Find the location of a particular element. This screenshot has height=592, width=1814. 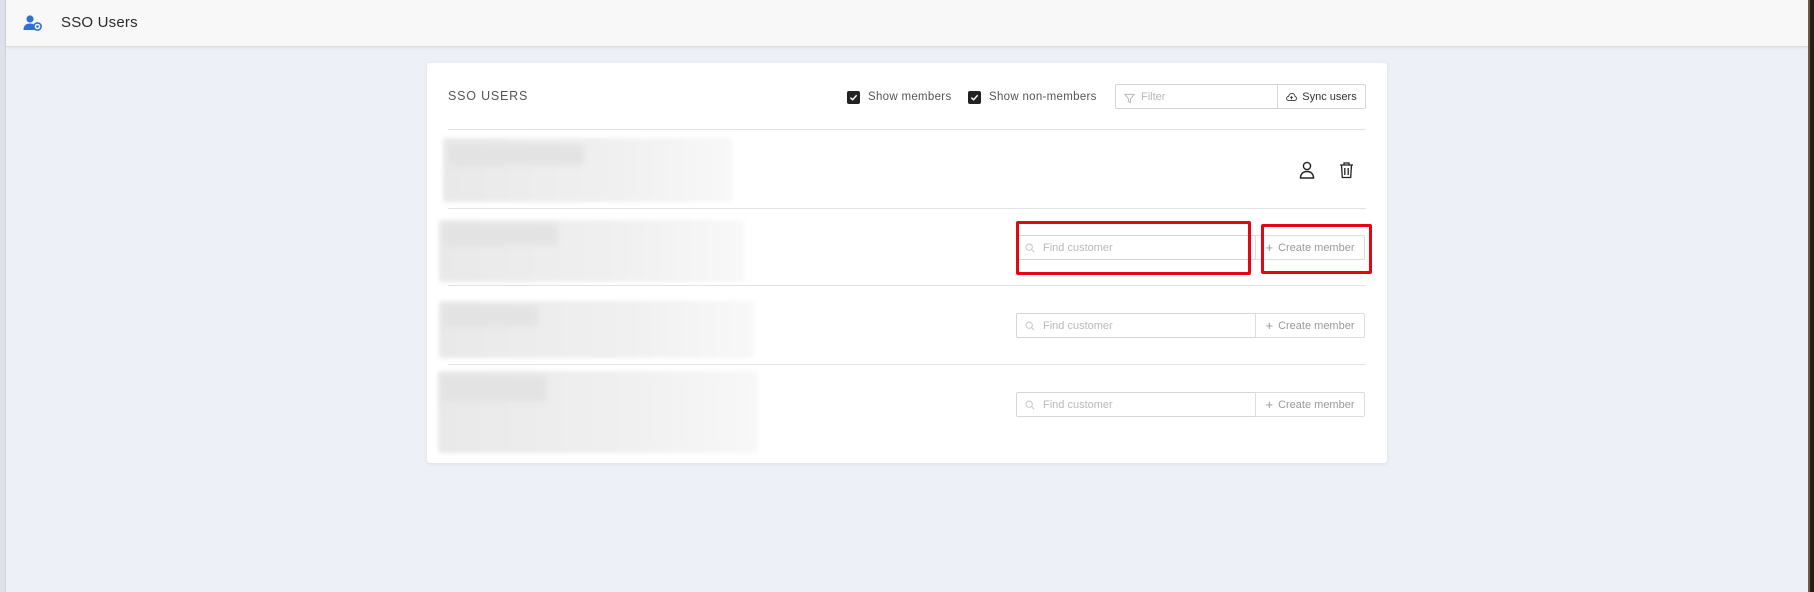

filter-input is located at coordinates (1206, 96).